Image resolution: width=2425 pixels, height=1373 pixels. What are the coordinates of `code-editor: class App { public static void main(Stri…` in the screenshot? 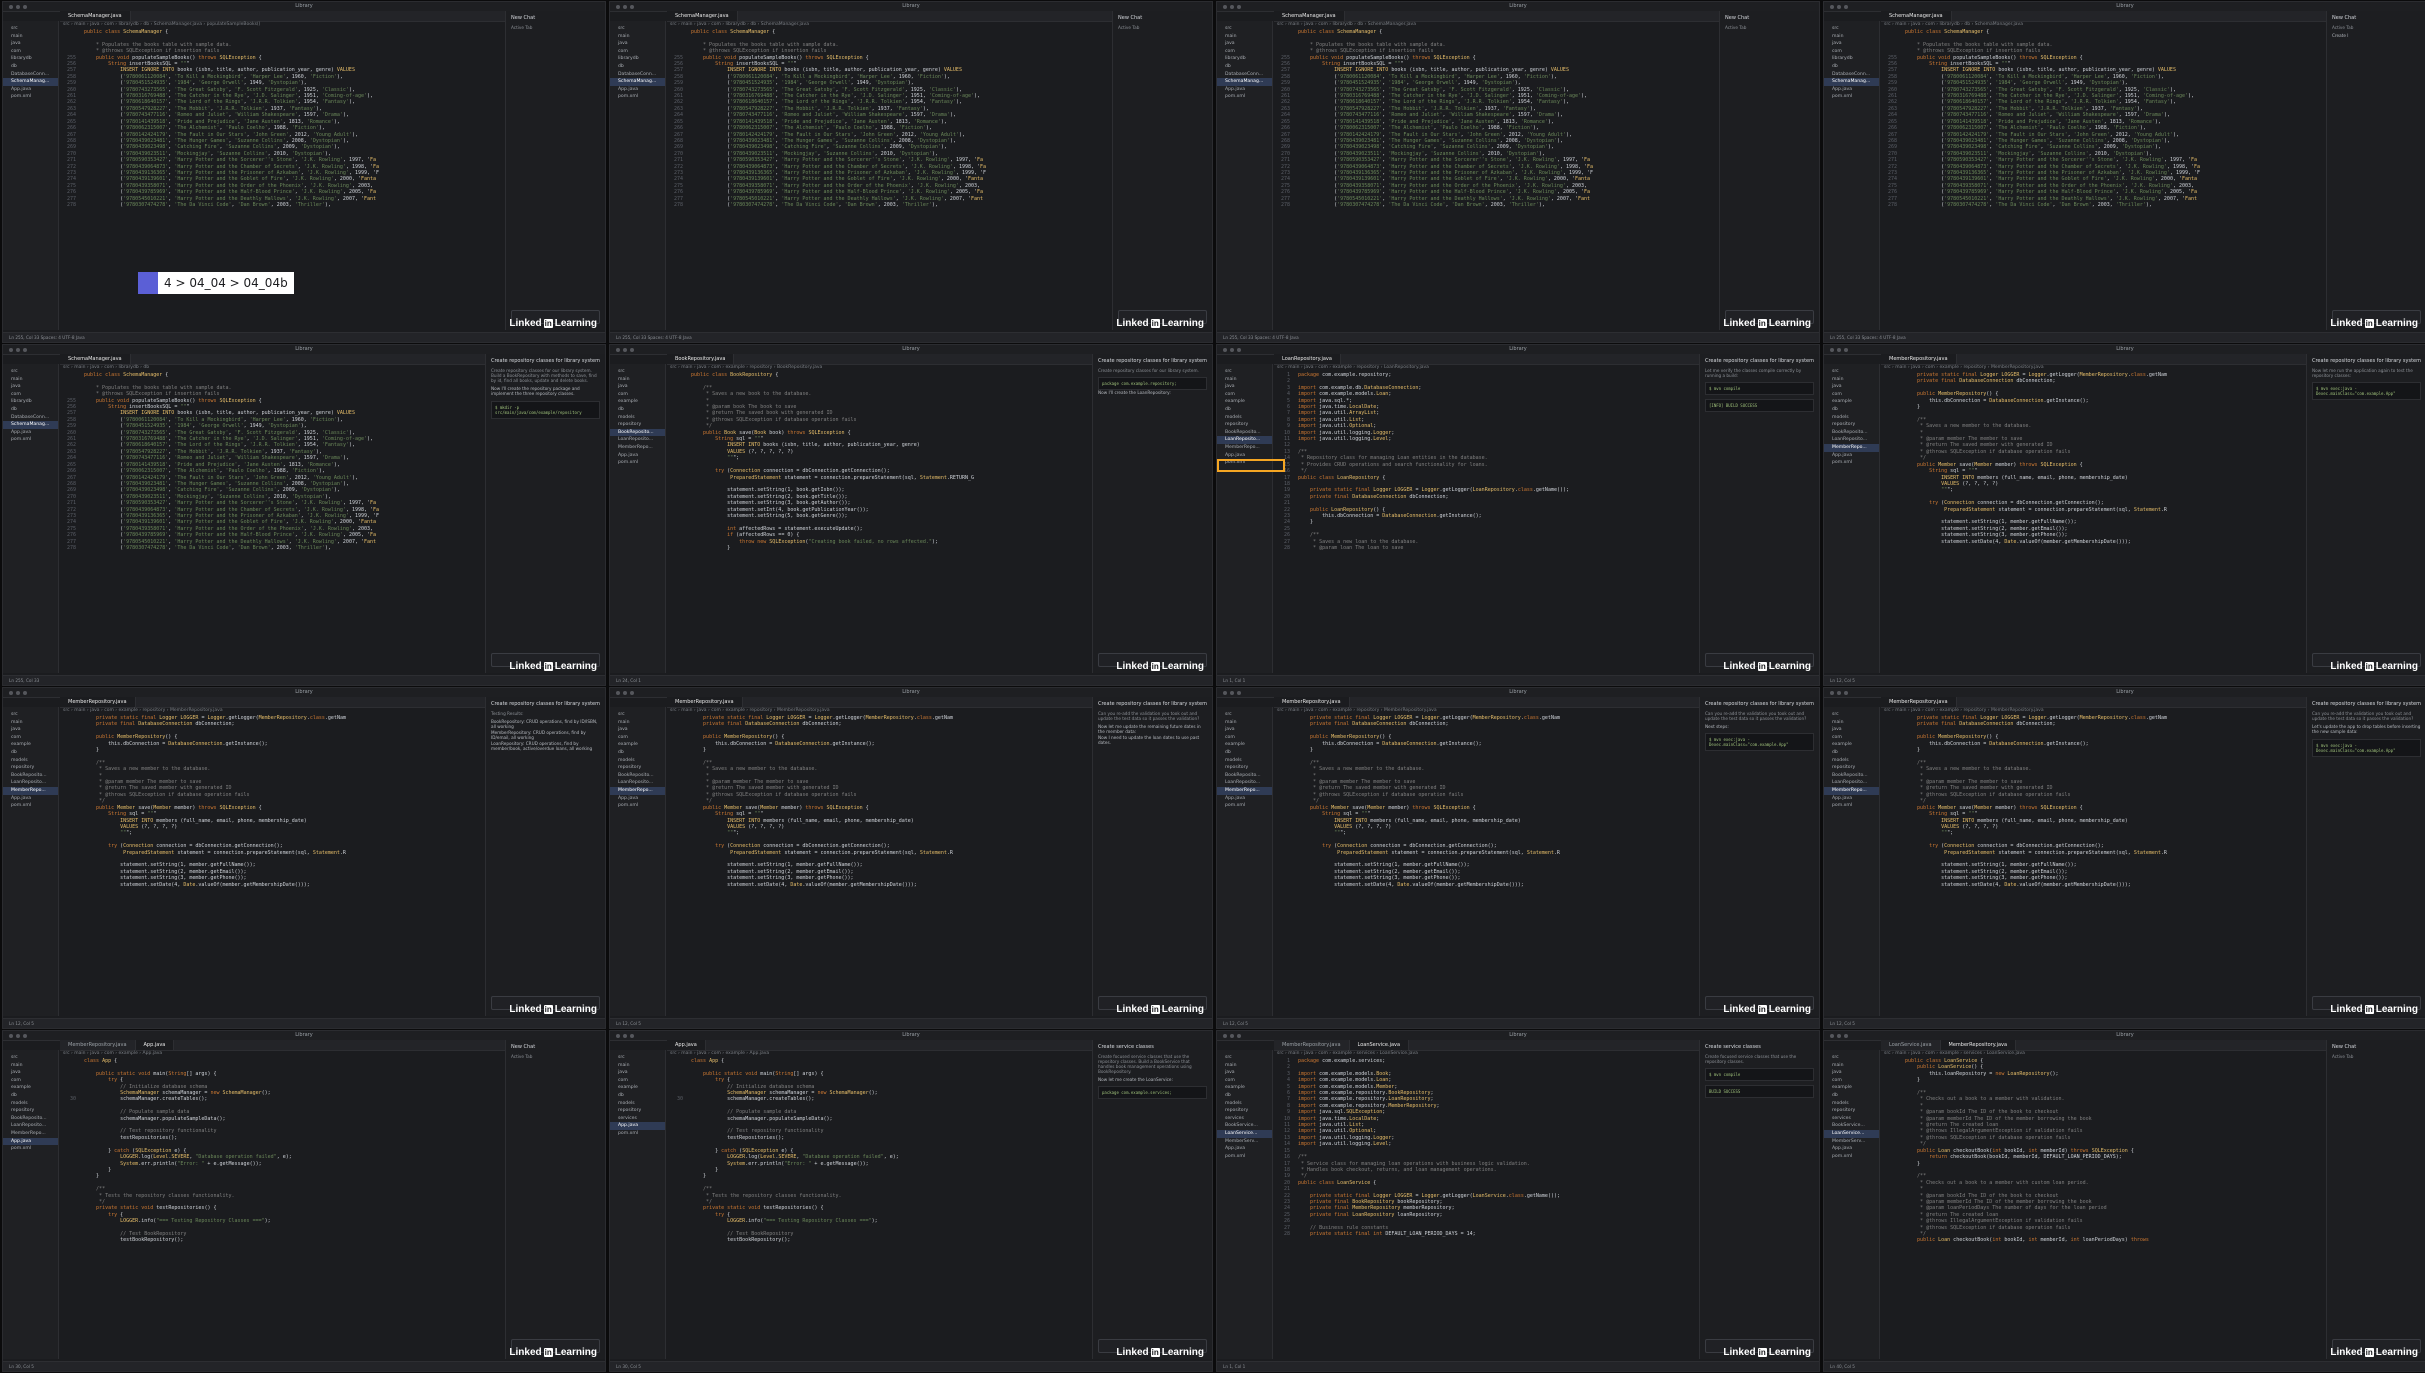 It's located at (879, 1208).